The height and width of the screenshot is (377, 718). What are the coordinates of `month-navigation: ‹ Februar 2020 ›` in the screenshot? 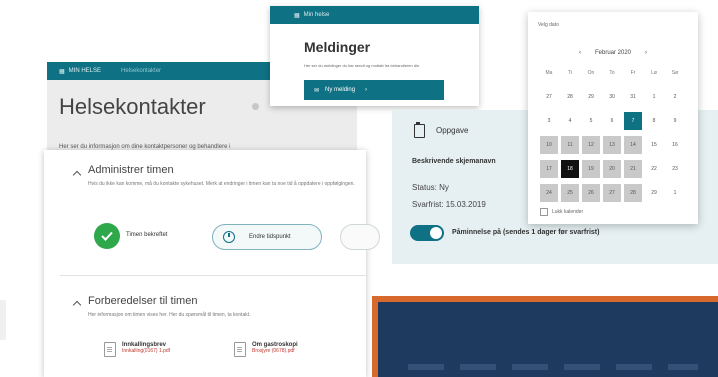 It's located at (613, 53).